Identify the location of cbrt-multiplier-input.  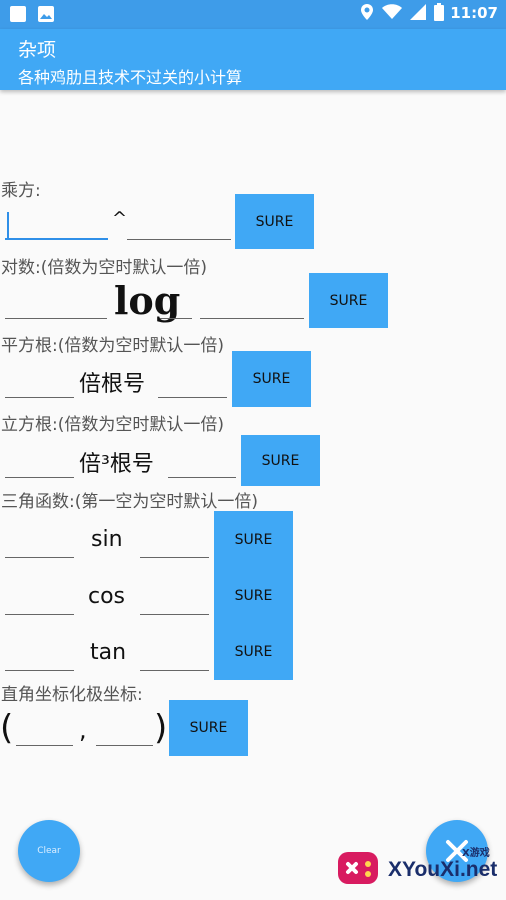
(39, 462).